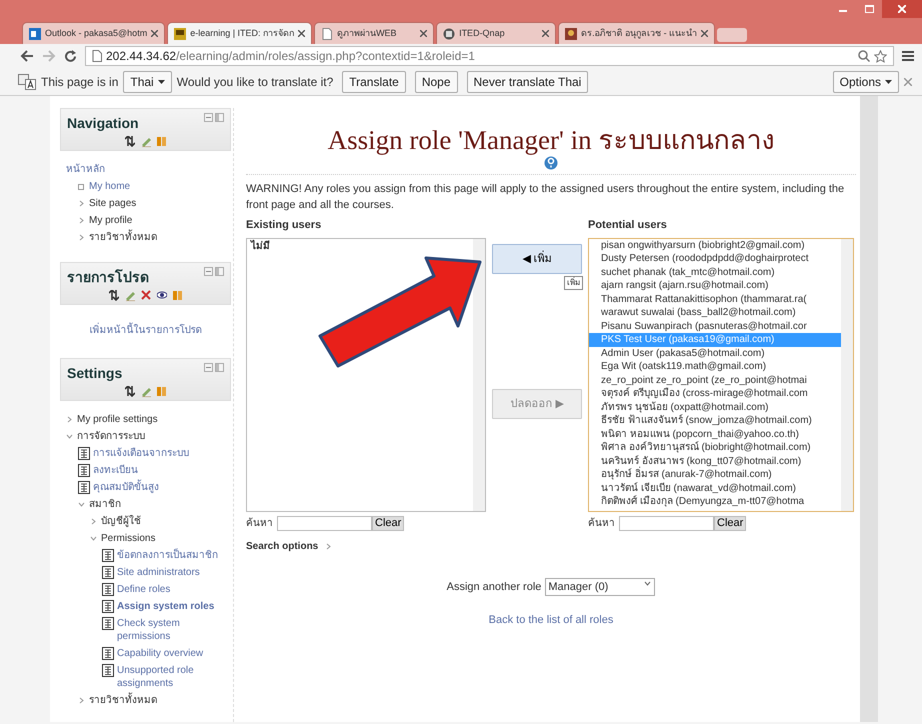  Describe the element at coordinates (715, 421) in the screenshot. I see `list-option: ธีรชัย ฟ้าแสงจันทร์ (snow_jomza@hotmail.com)` at that location.